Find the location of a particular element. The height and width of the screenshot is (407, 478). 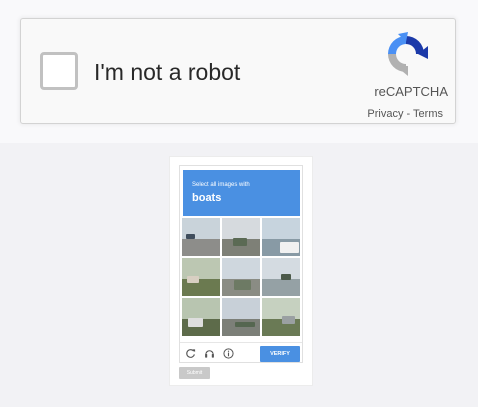

not-robot-checkbox is located at coordinates (59, 71).